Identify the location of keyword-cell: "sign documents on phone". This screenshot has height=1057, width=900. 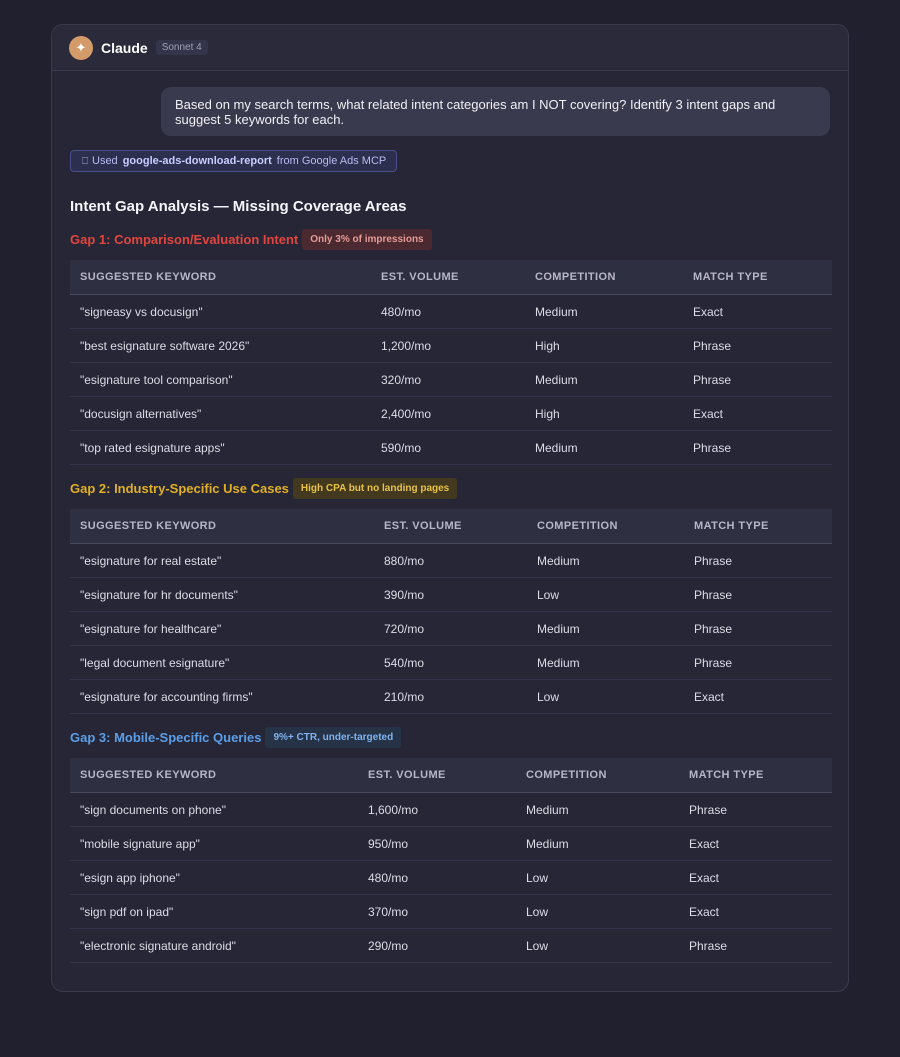
(214, 809).